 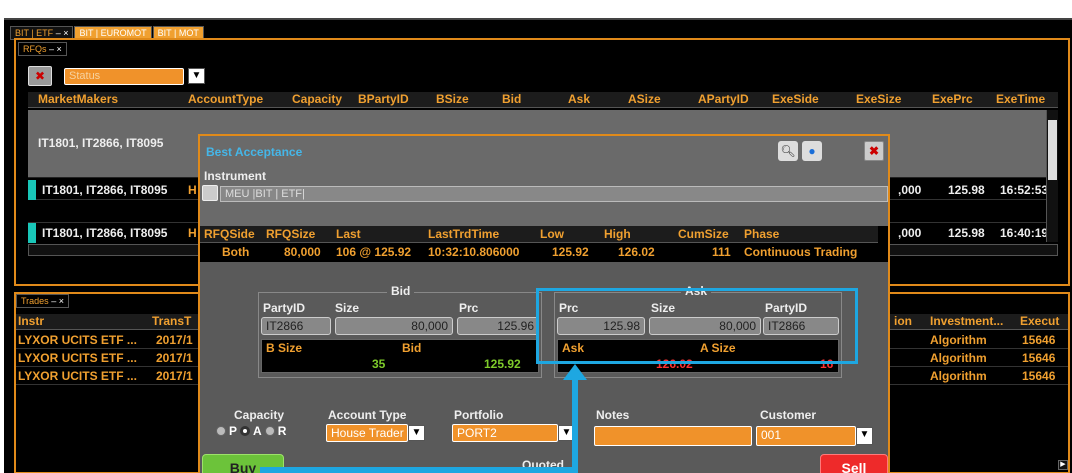 What do you see at coordinates (419, 470) in the screenshot?
I see `annotation-arrow-base` at bounding box center [419, 470].